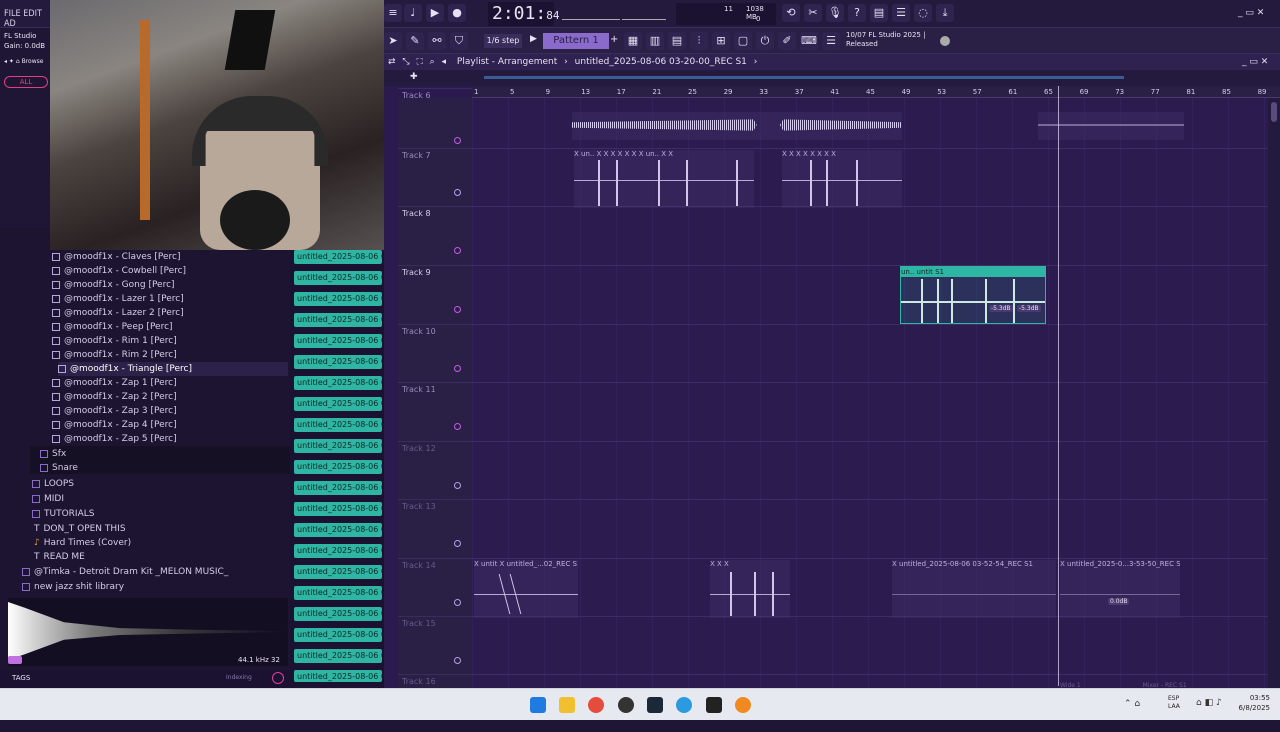 Image resolution: width=1280 pixels, height=732 pixels. What do you see at coordinates (53, 454) in the screenshot?
I see `folder-item: Sfx` at bounding box center [53, 454].